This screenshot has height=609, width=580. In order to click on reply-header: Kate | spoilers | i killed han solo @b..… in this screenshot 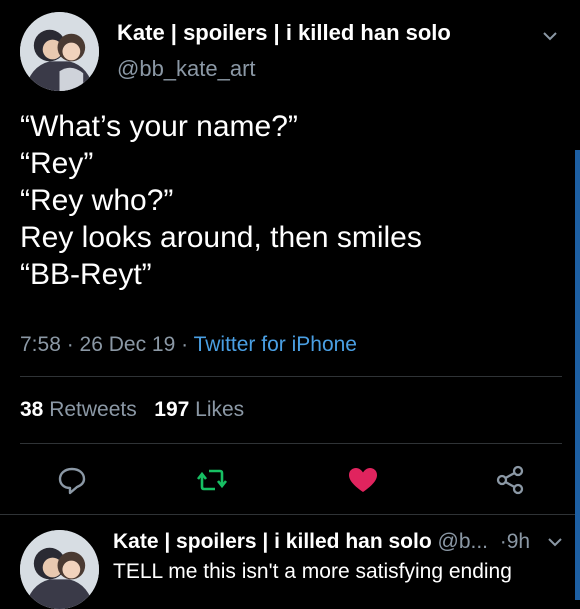, I will do `click(321, 542)`.